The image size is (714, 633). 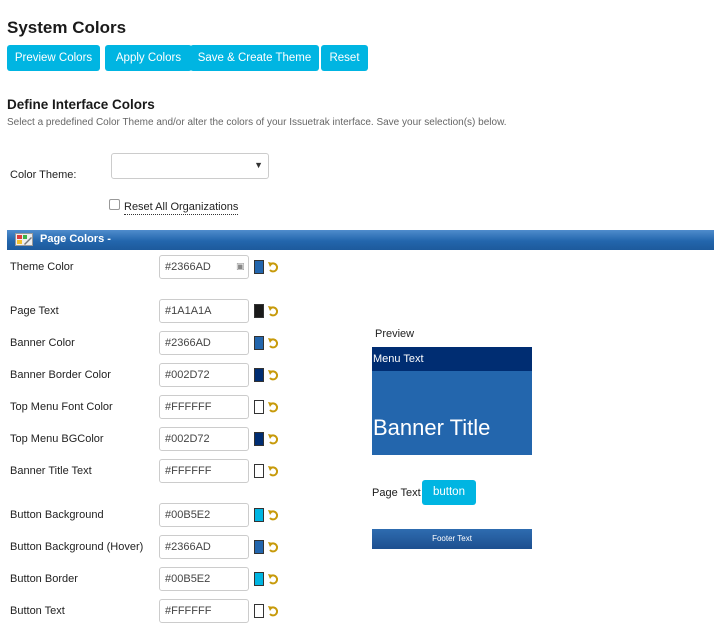 I want to click on top-menu-font-color-input, so click(x=204, y=407).